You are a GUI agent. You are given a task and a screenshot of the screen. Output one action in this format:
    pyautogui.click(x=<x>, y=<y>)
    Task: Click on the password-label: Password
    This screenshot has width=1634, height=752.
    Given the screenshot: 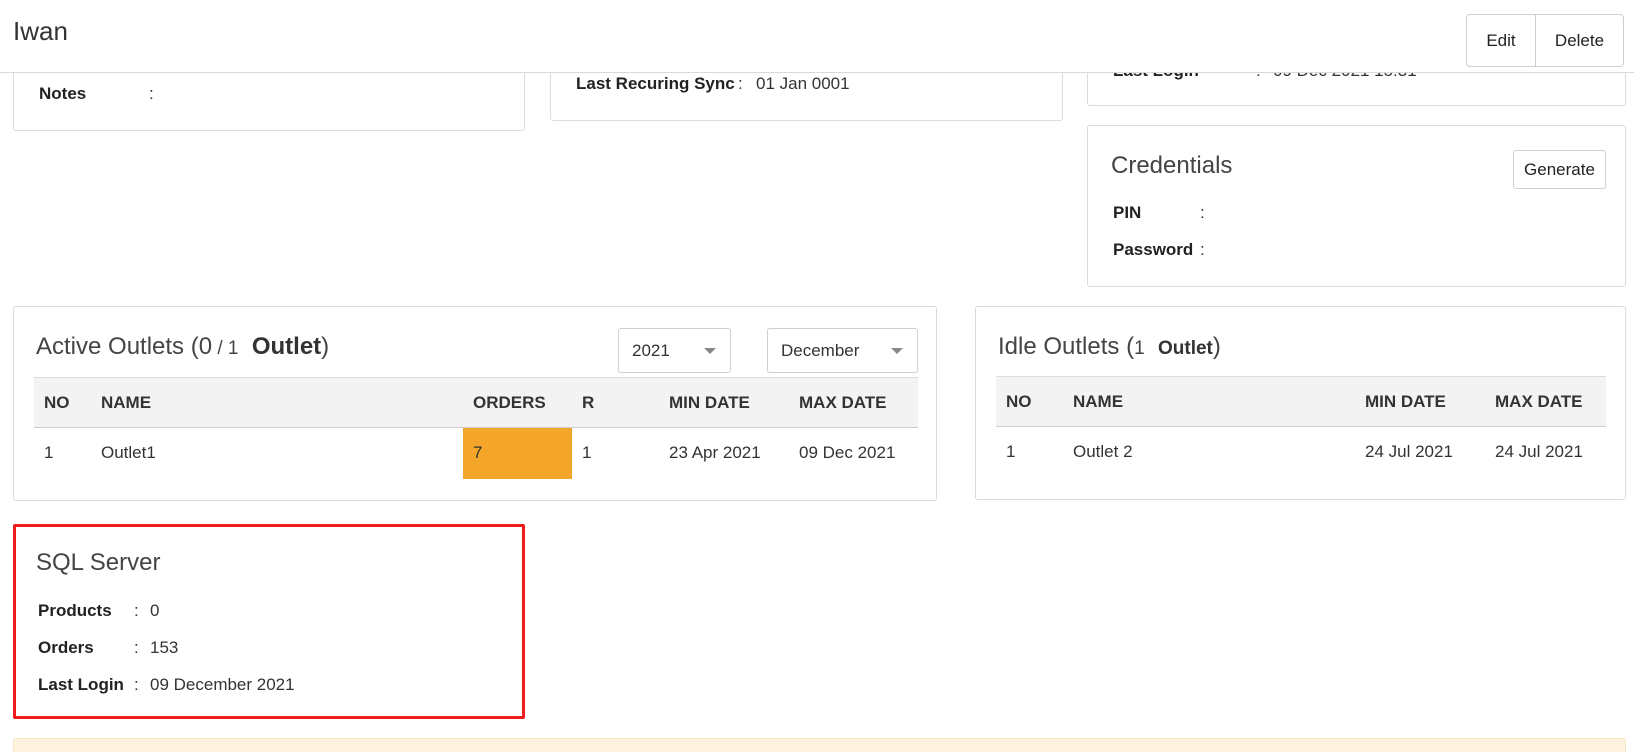 What is the action you would take?
    pyautogui.click(x=1153, y=249)
    